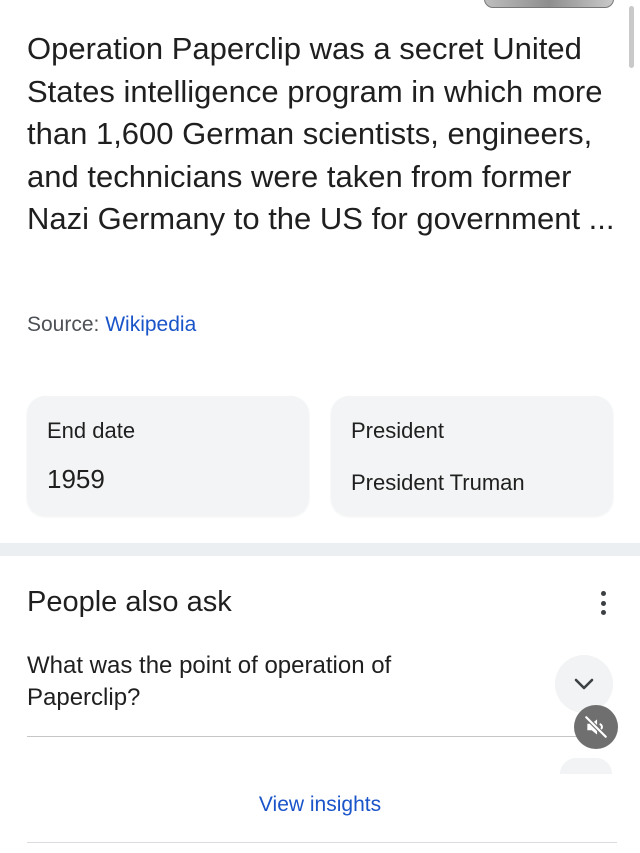  Describe the element at coordinates (322, 842) in the screenshot. I see `bottom-divider` at that location.